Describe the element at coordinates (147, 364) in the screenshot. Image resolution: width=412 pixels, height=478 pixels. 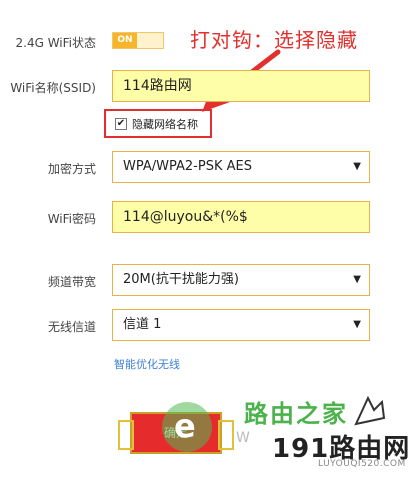
I see `smart-optimize-link: 智能优化无线` at that location.